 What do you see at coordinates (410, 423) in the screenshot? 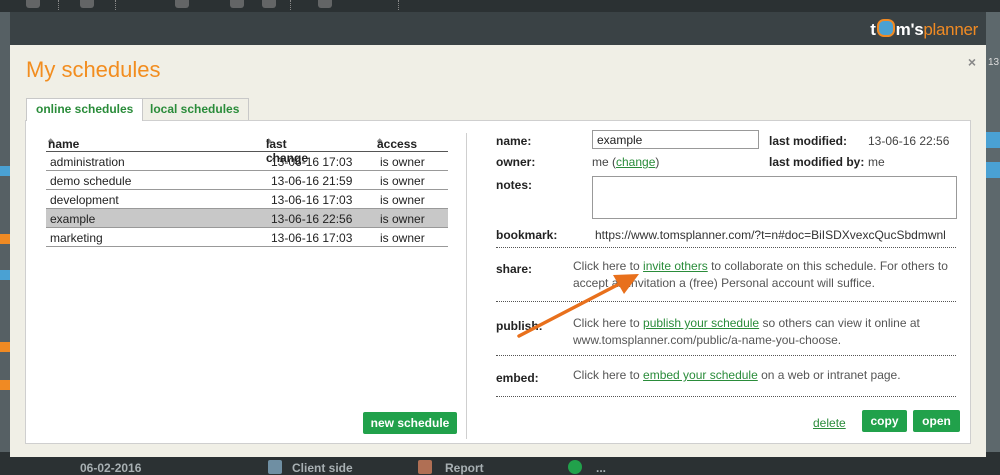
I see `new-schedule-button: new schedule` at bounding box center [410, 423].